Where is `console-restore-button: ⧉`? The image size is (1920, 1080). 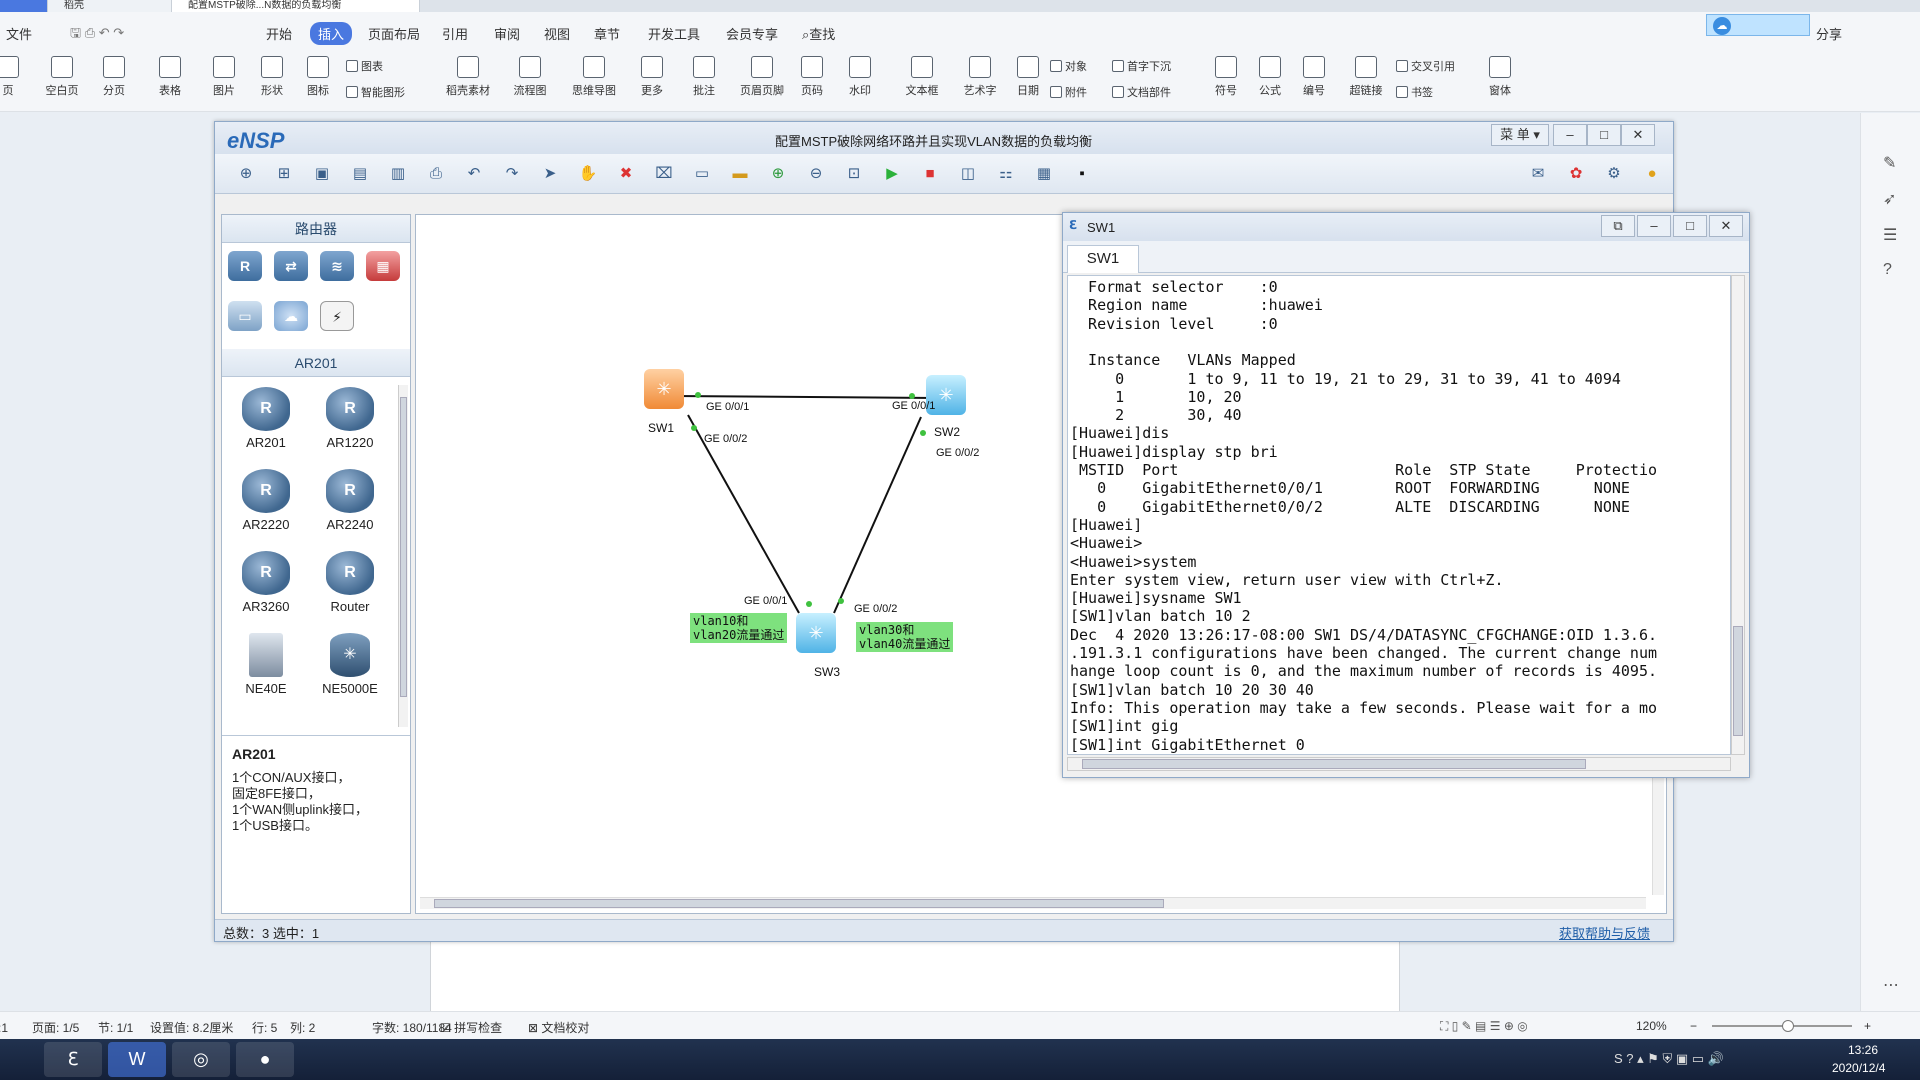 console-restore-button: ⧉ is located at coordinates (1618, 226).